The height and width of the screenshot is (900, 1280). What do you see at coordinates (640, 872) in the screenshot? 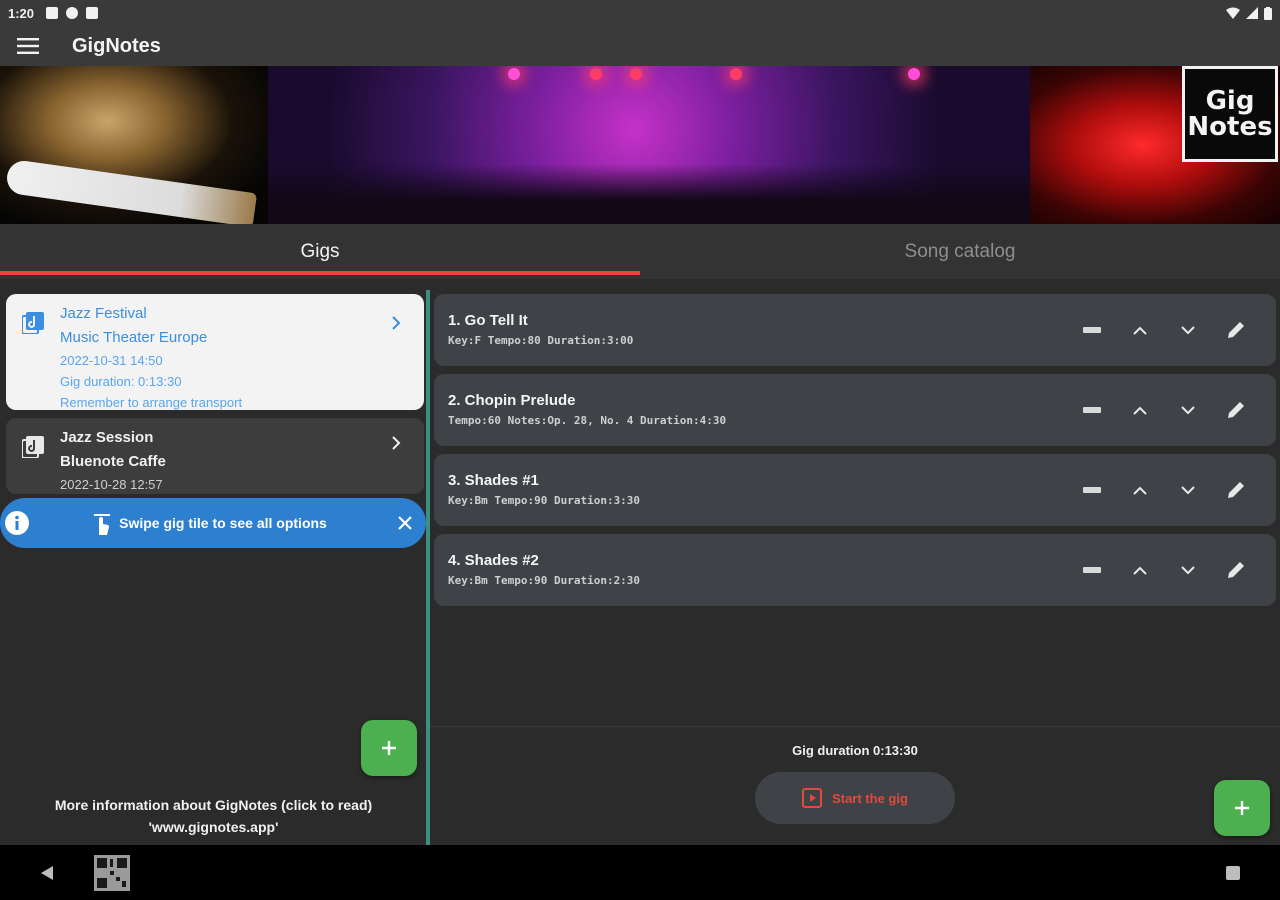
I see `system-nav-bar` at bounding box center [640, 872].